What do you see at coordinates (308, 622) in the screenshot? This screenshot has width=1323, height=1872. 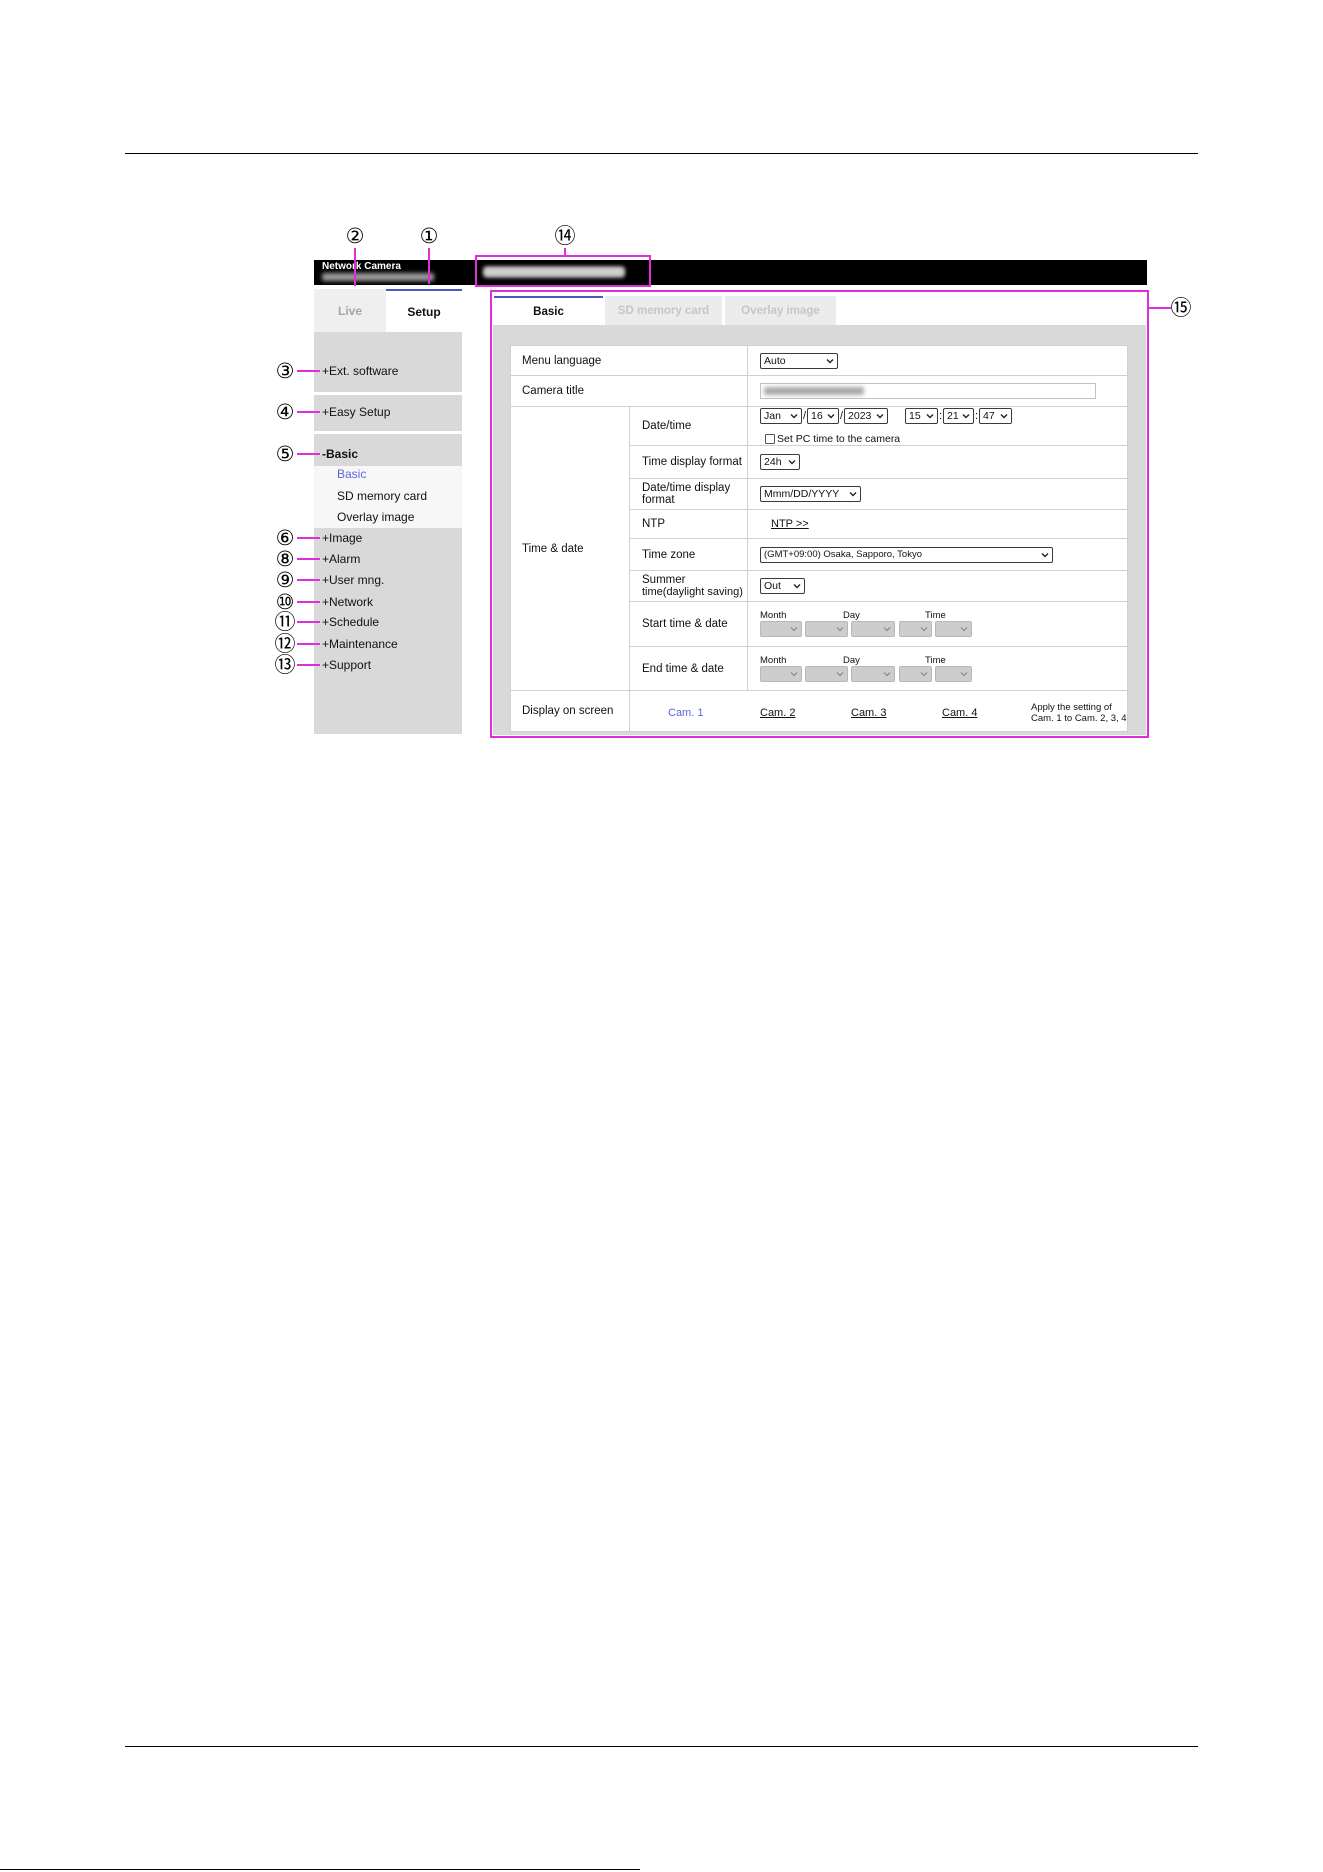 I see `callout-11-line` at bounding box center [308, 622].